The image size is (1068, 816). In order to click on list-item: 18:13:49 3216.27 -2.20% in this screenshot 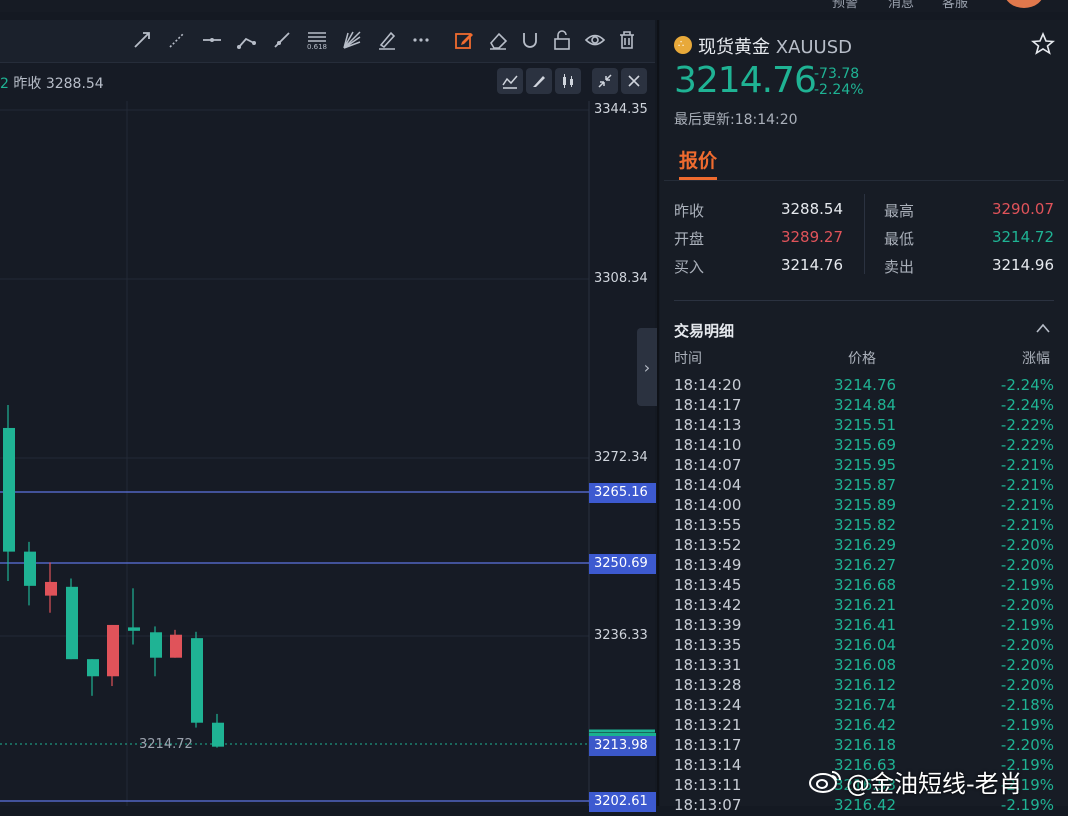, I will do `click(864, 566)`.